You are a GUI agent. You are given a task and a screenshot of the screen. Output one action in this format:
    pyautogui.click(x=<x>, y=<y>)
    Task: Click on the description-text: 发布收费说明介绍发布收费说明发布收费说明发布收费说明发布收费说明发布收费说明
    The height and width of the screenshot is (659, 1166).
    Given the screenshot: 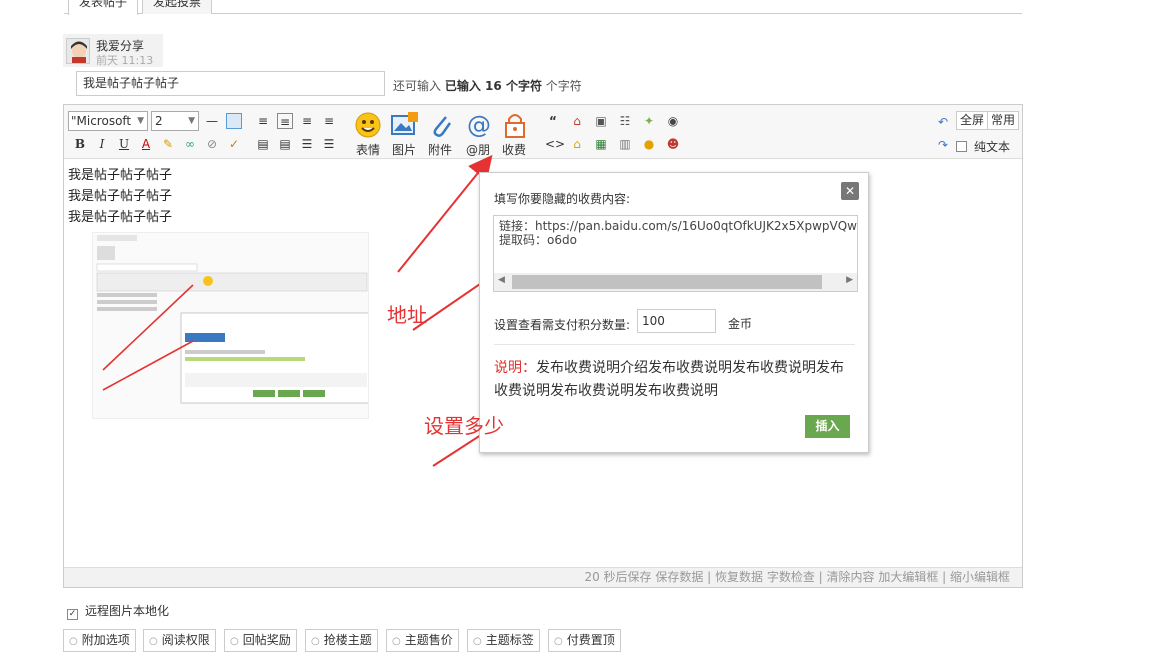 What is the action you would take?
    pyautogui.click(x=669, y=379)
    